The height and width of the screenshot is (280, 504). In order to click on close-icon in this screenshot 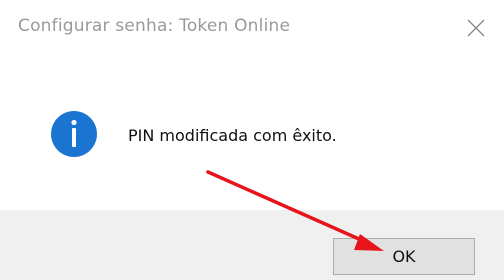, I will do `click(476, 28)`.